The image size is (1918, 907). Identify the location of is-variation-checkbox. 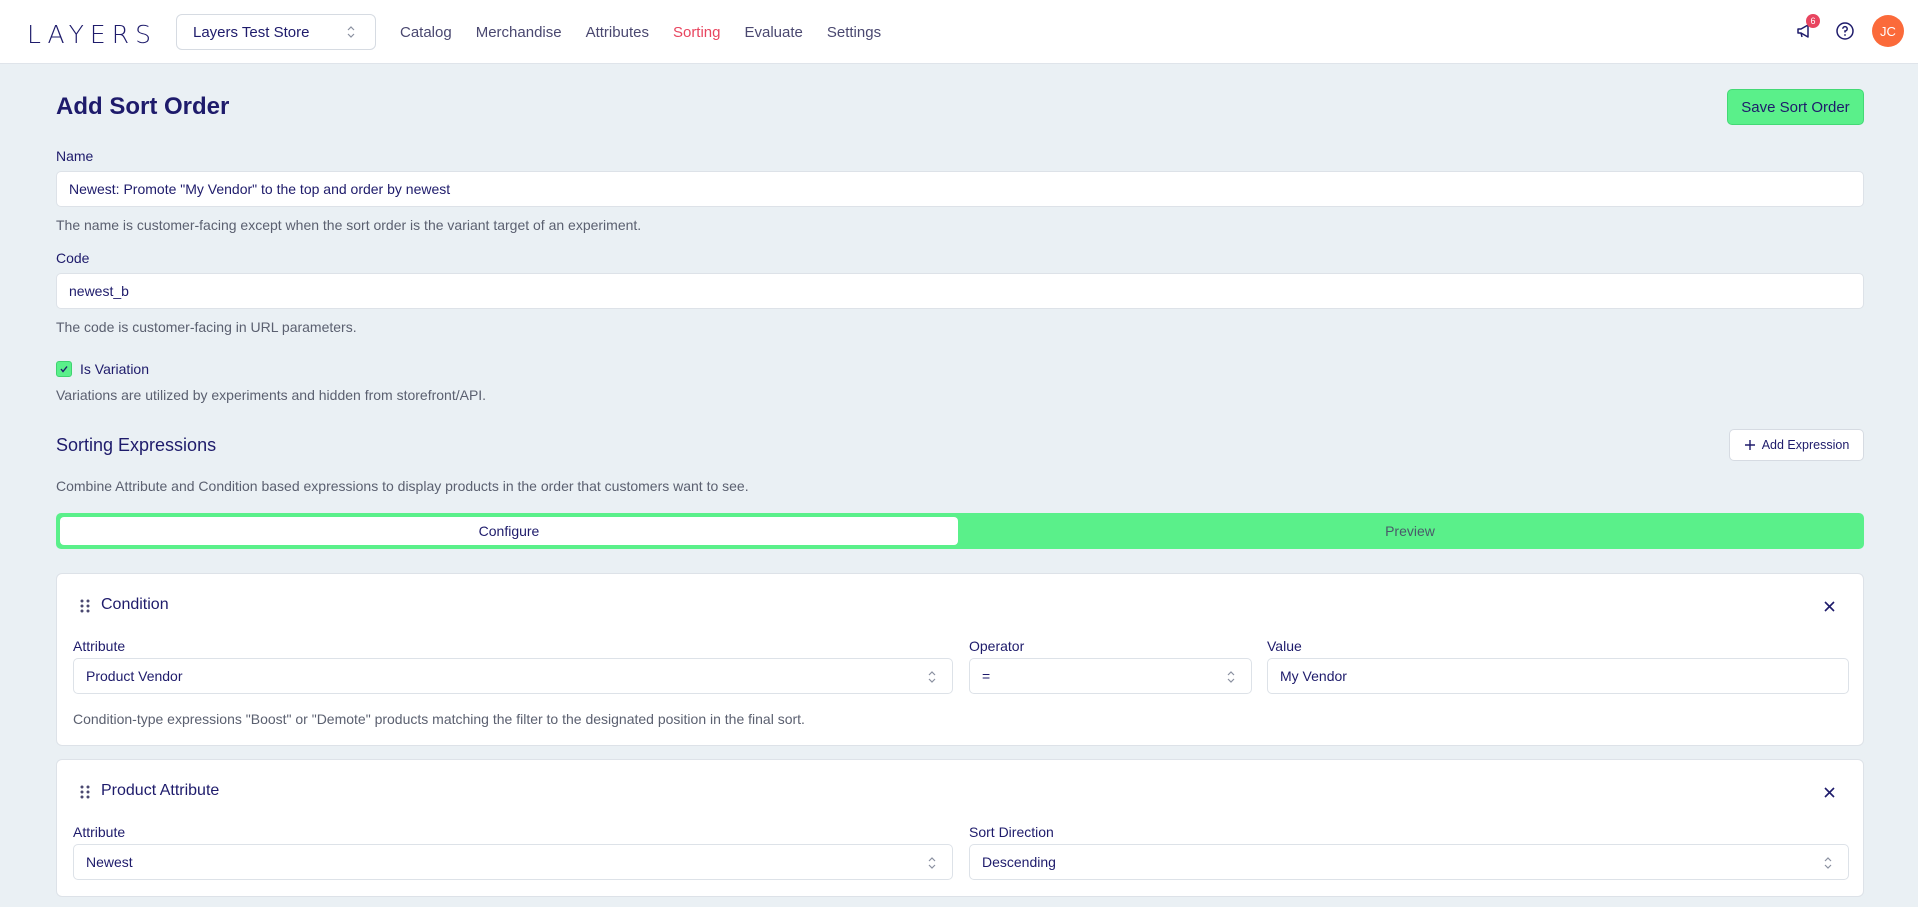
(64, 369).